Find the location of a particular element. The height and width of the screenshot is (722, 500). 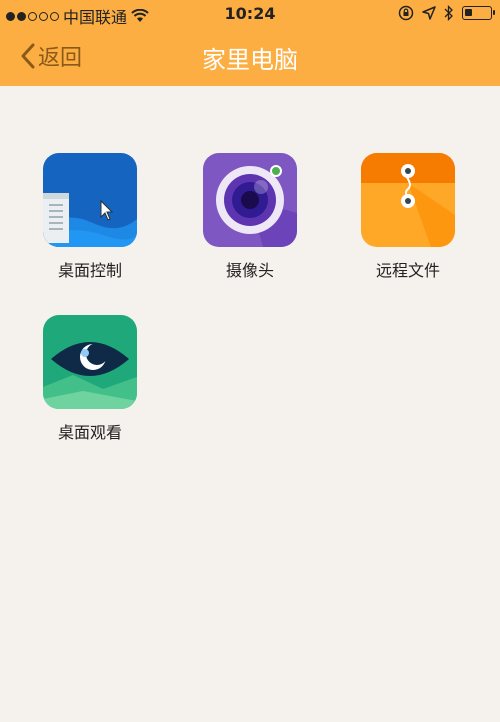

app-desktop-view: 桌面观看 is located at coordinates (90, 379).